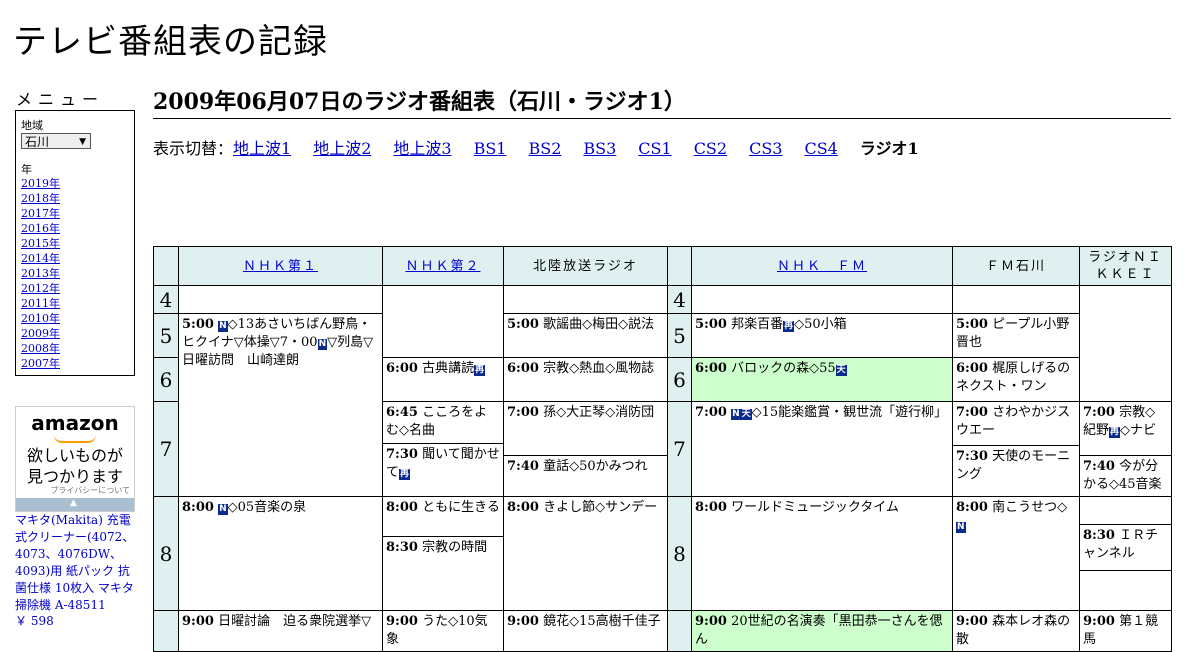 This screenshot has height=652, width=1200. Describe the element at coordinates (599, 412) in the screenshot. I see `program-title: 孫◇大正琴◇消防団` at that location.